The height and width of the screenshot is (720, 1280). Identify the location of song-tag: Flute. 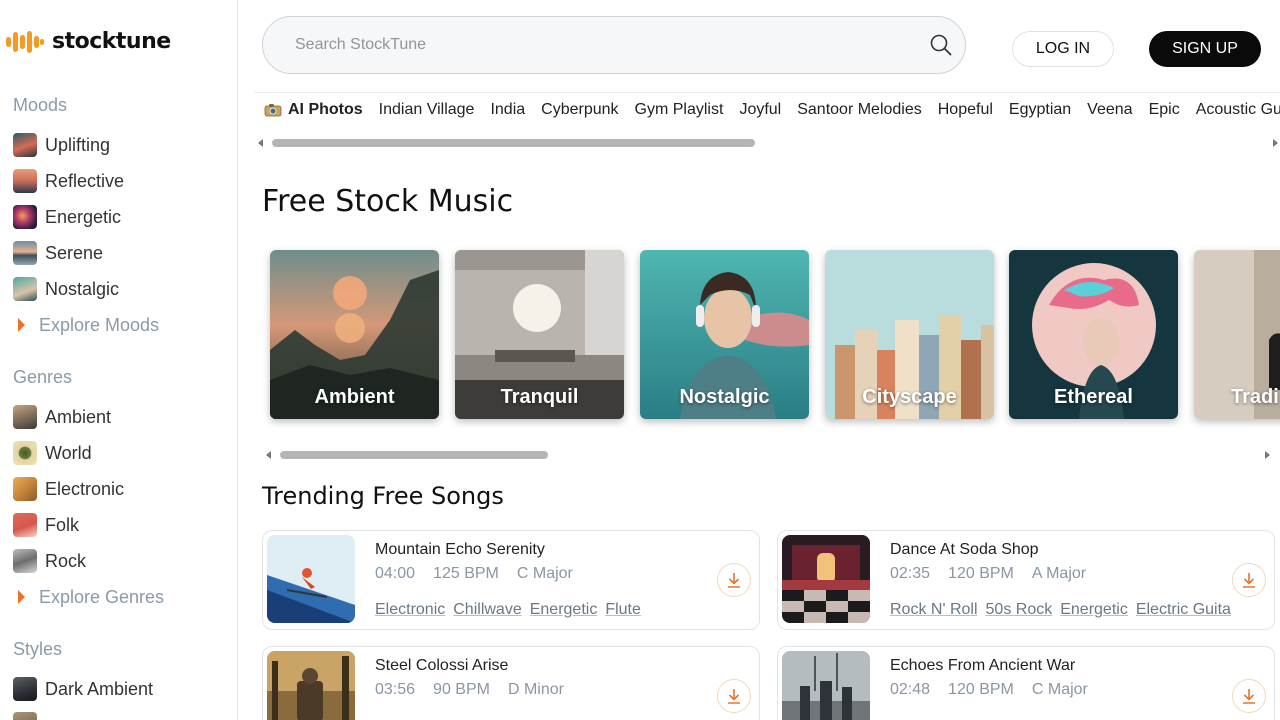
(623, 610).